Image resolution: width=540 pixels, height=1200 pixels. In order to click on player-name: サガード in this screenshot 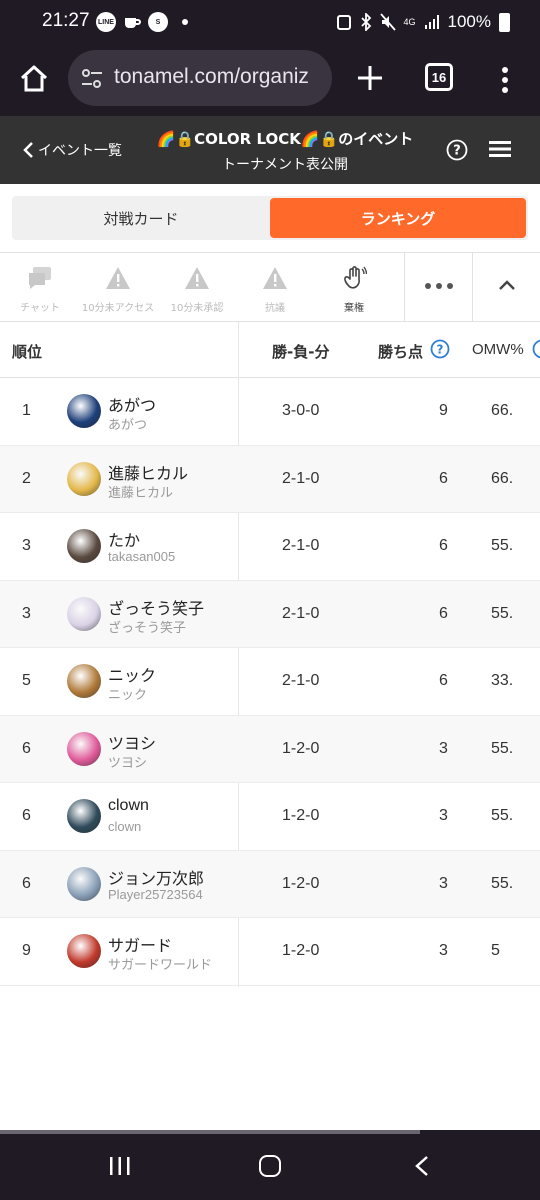, I will do `click(140, 944)`.